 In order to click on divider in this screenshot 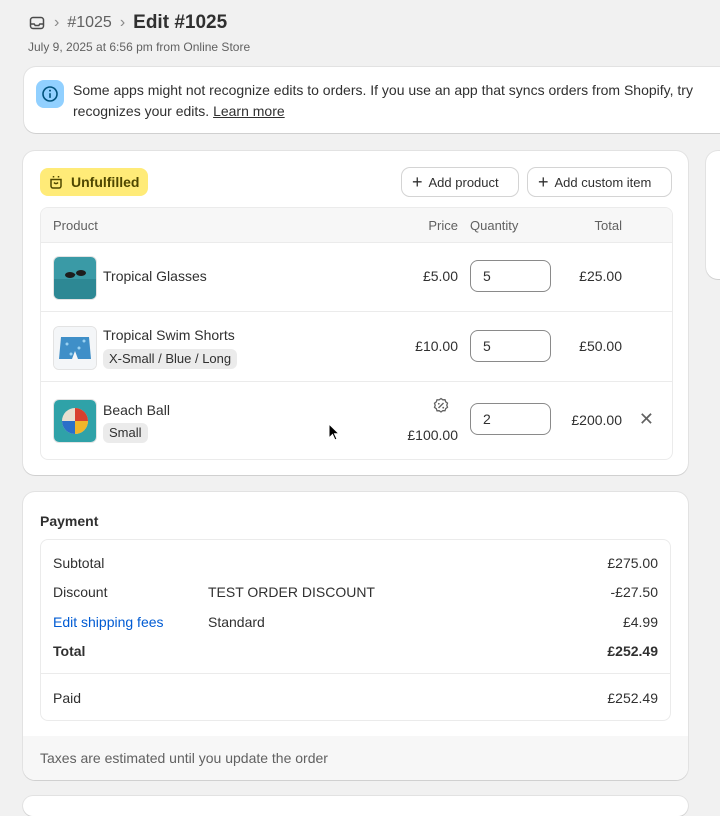, I will do `click(355, 673)`.